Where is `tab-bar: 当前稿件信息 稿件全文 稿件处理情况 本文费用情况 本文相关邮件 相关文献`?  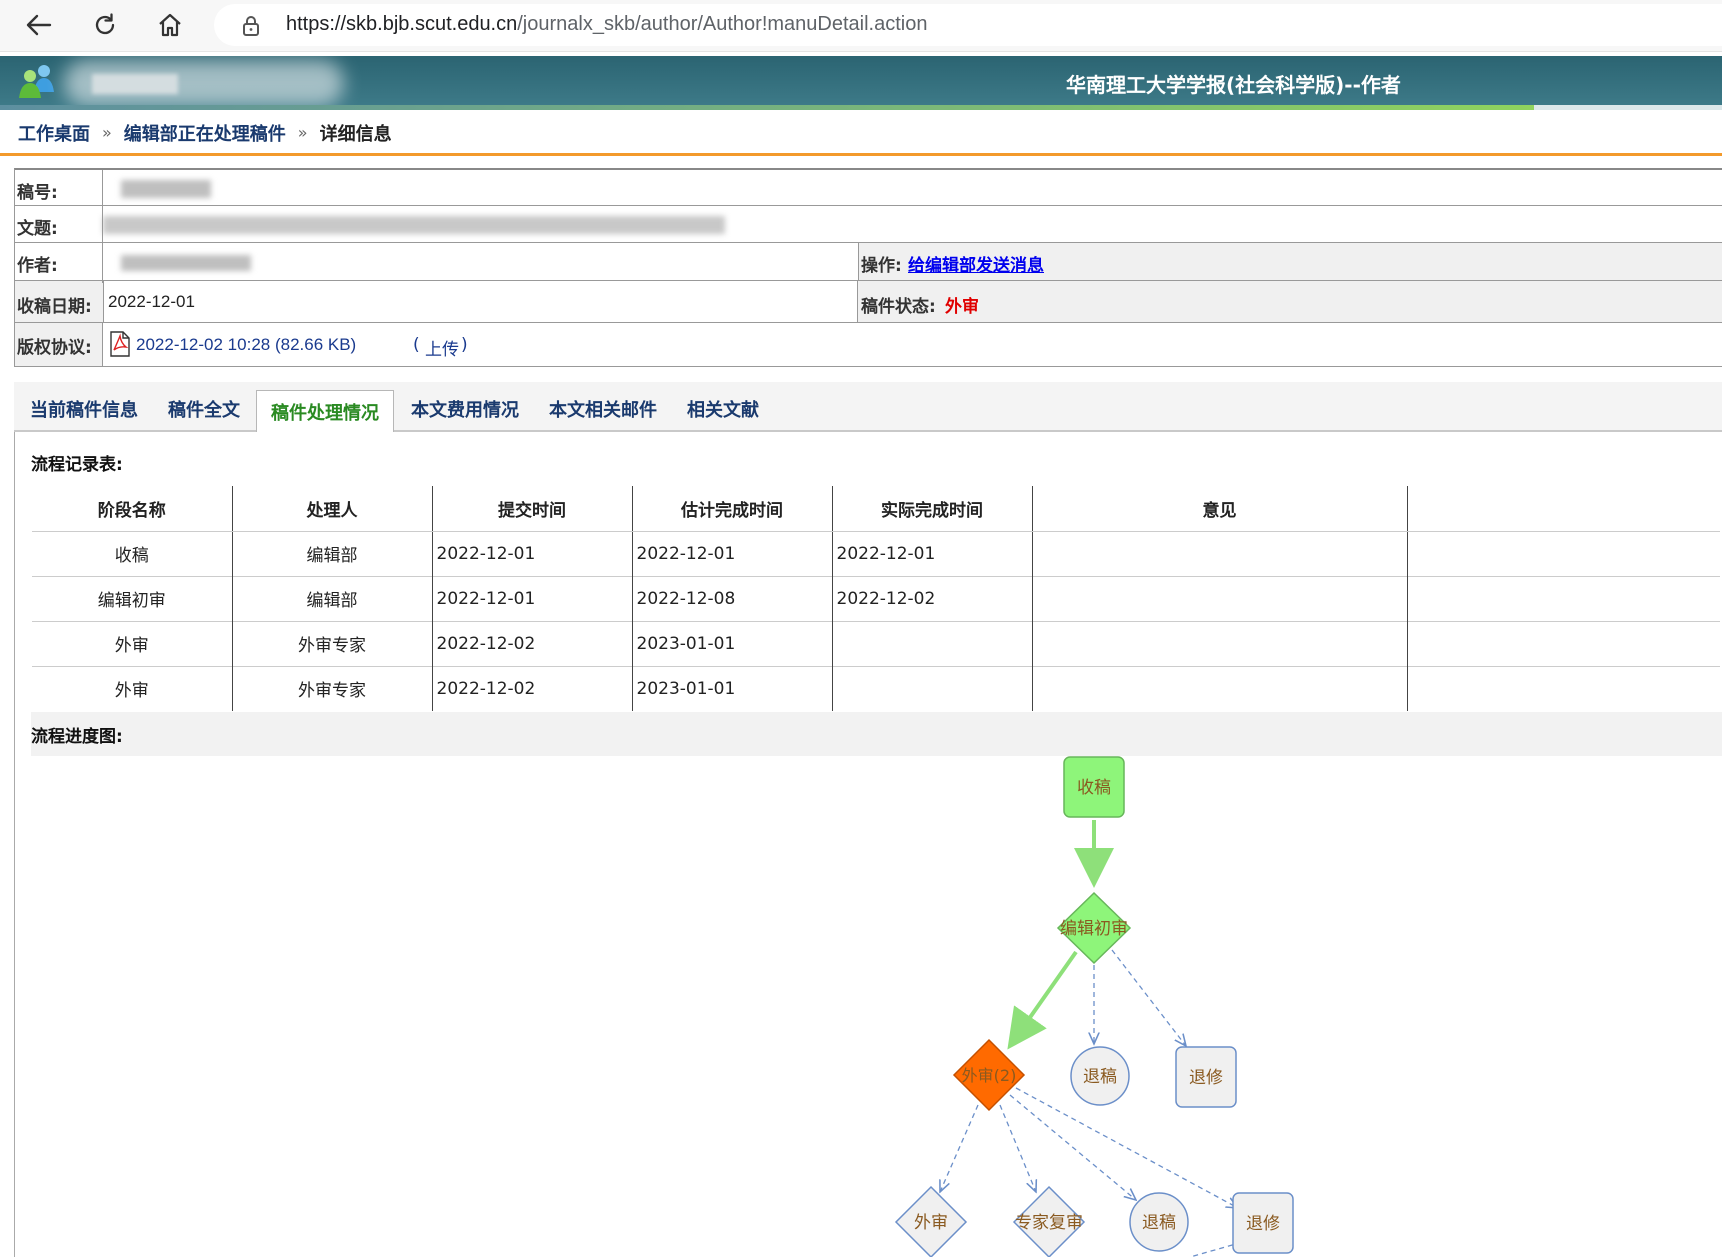
tab-bar: 当前稿件信息 稿件全文 稿件处理情况 本文费用情况 本文相关邮件 相关文献 is located at coordinates (868, 408).